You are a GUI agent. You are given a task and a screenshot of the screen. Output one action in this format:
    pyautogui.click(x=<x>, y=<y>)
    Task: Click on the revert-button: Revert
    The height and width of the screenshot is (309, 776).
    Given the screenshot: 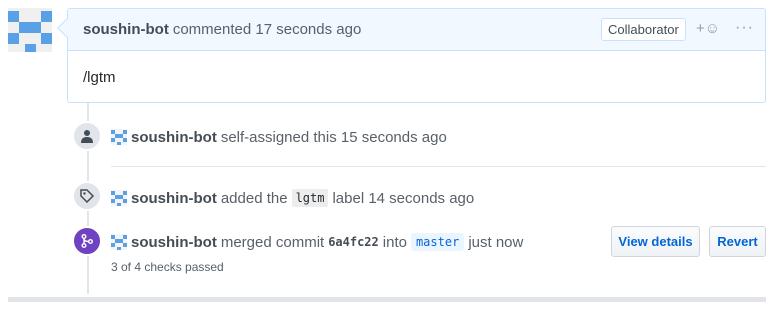 What is the action you would take?
    pyautogui.click(x=737, y=241)
    